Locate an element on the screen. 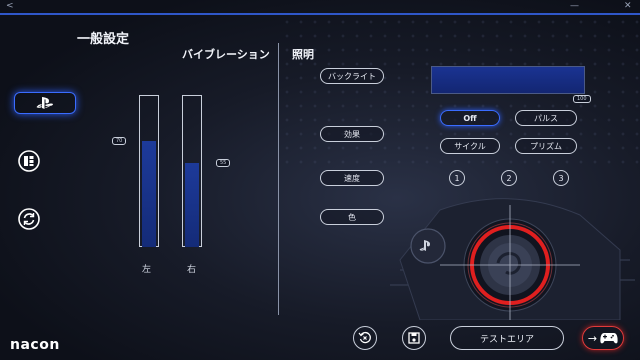 The height and width of the screenshot is (360, 640). vibration-title: バイブレーション is located at coordinates (226, 54).